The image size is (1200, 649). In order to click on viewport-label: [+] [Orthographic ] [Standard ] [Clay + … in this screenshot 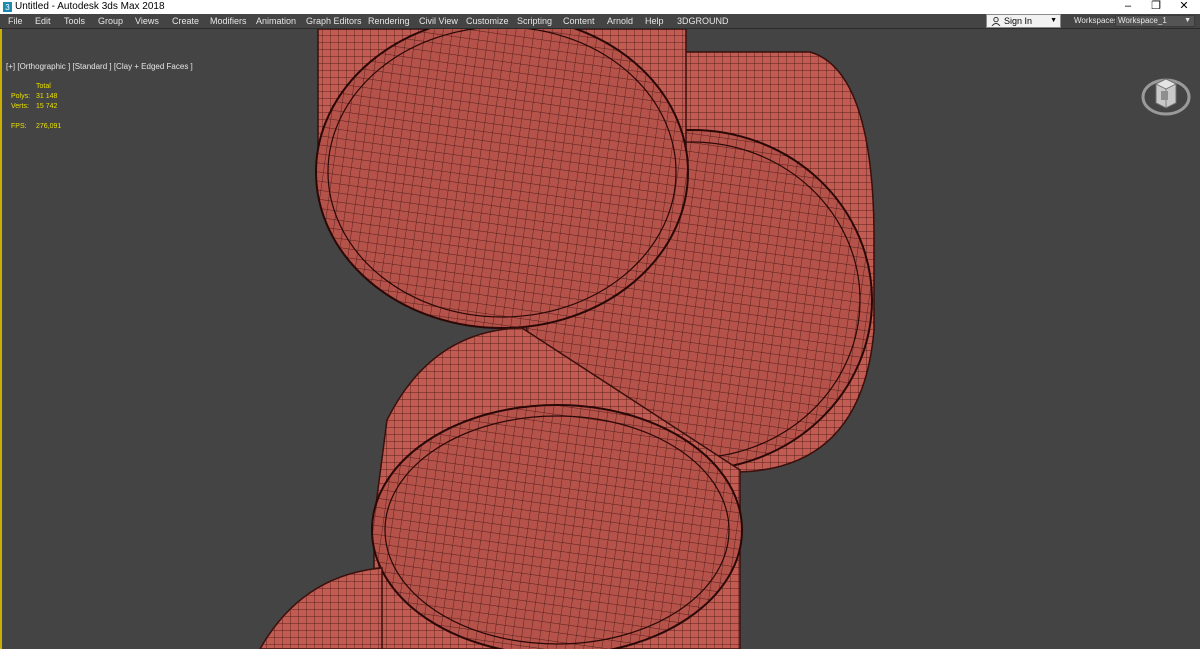, I will do `click(99, 66)`.